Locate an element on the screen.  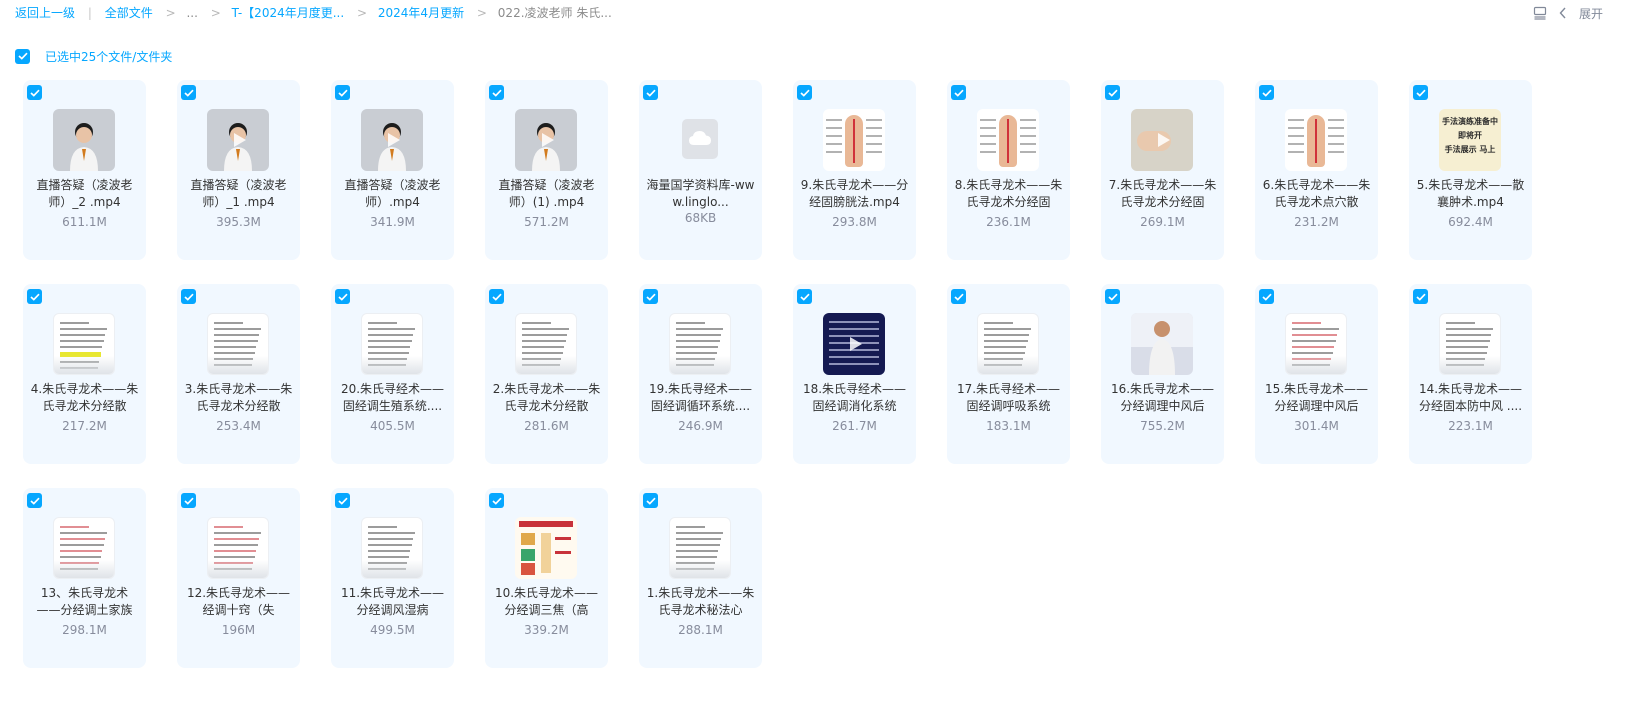
file-name: 17.朱氏寻经术——固经调呼吸系统 is located at coordinates (1008, 397).